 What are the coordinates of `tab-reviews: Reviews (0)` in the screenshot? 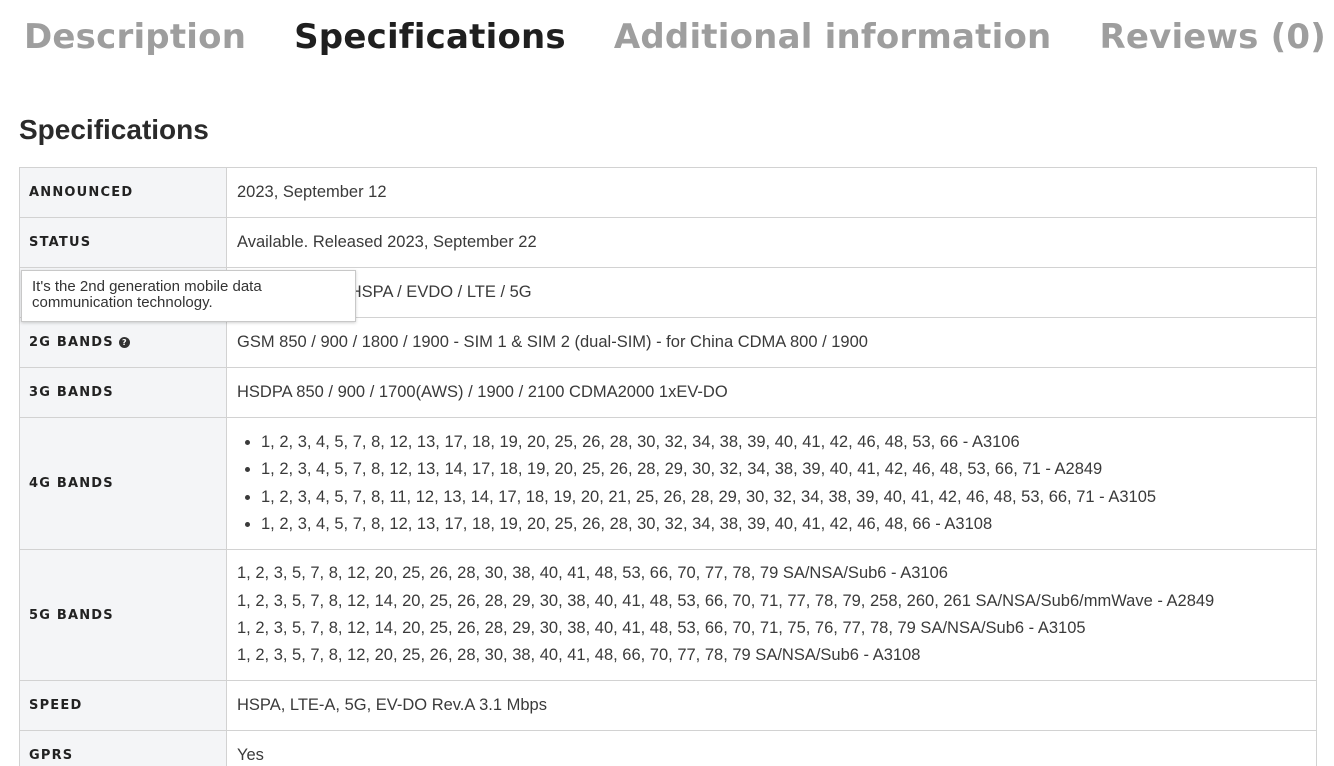 It's located at (1212, 37).